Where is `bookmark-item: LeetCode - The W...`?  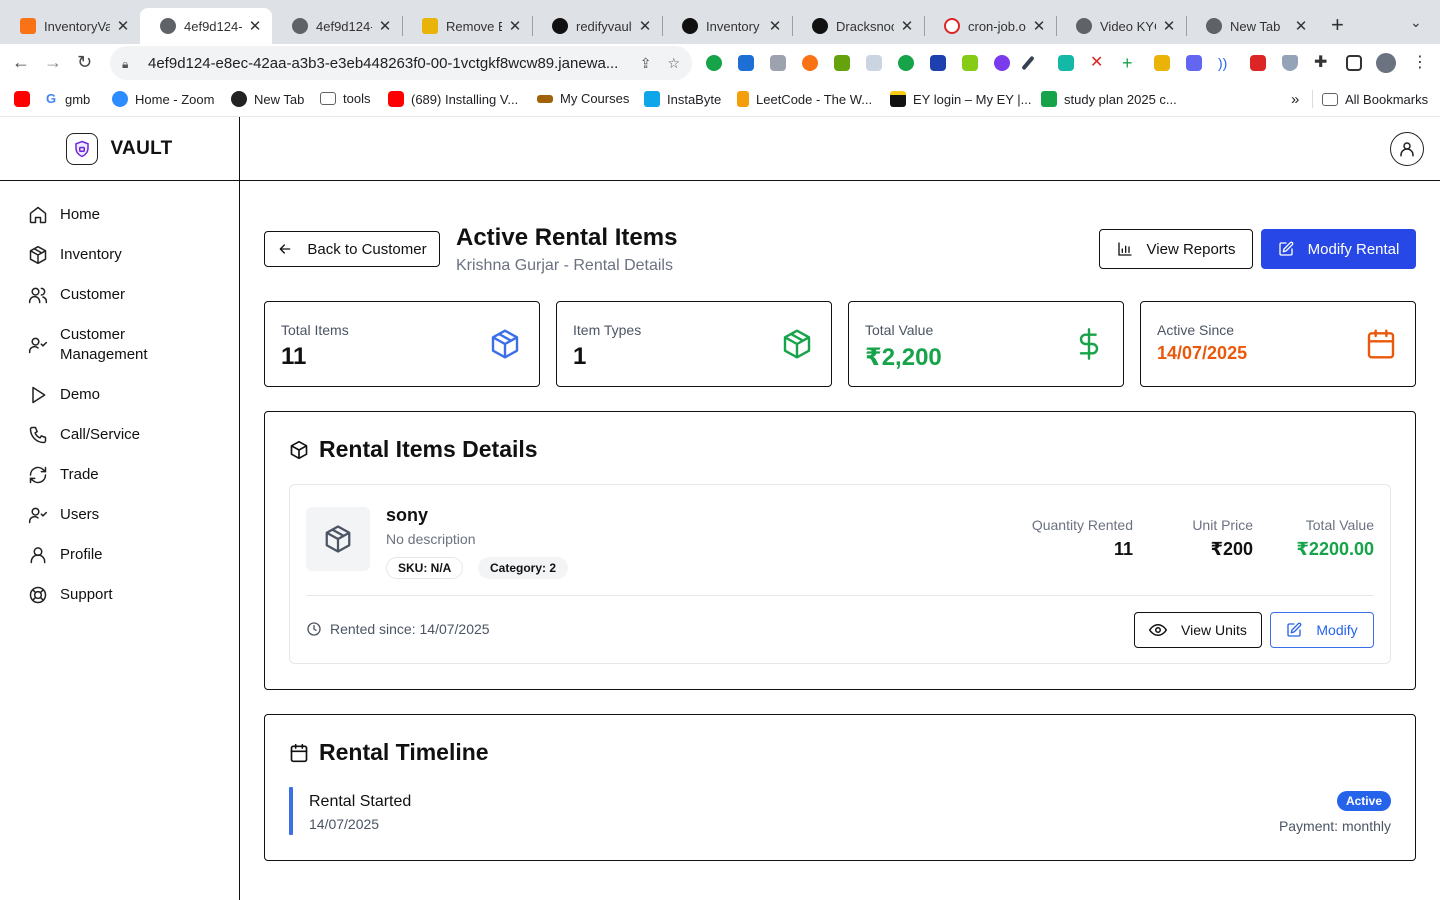 bookmark-item: LeetCode - The W... is located at coordinates (804, 99).